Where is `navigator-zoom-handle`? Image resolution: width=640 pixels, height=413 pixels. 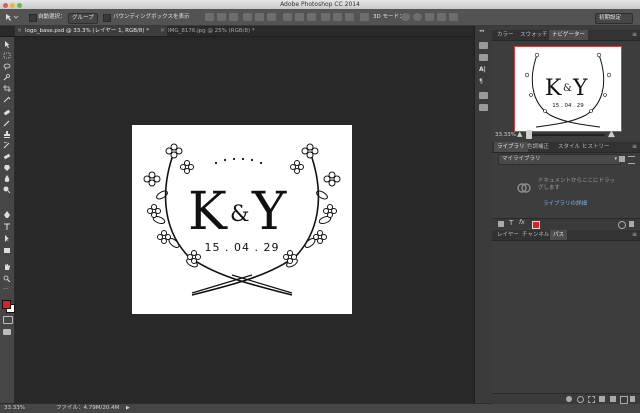
navigator-zoom-handle is located at coordinates (529, 134).